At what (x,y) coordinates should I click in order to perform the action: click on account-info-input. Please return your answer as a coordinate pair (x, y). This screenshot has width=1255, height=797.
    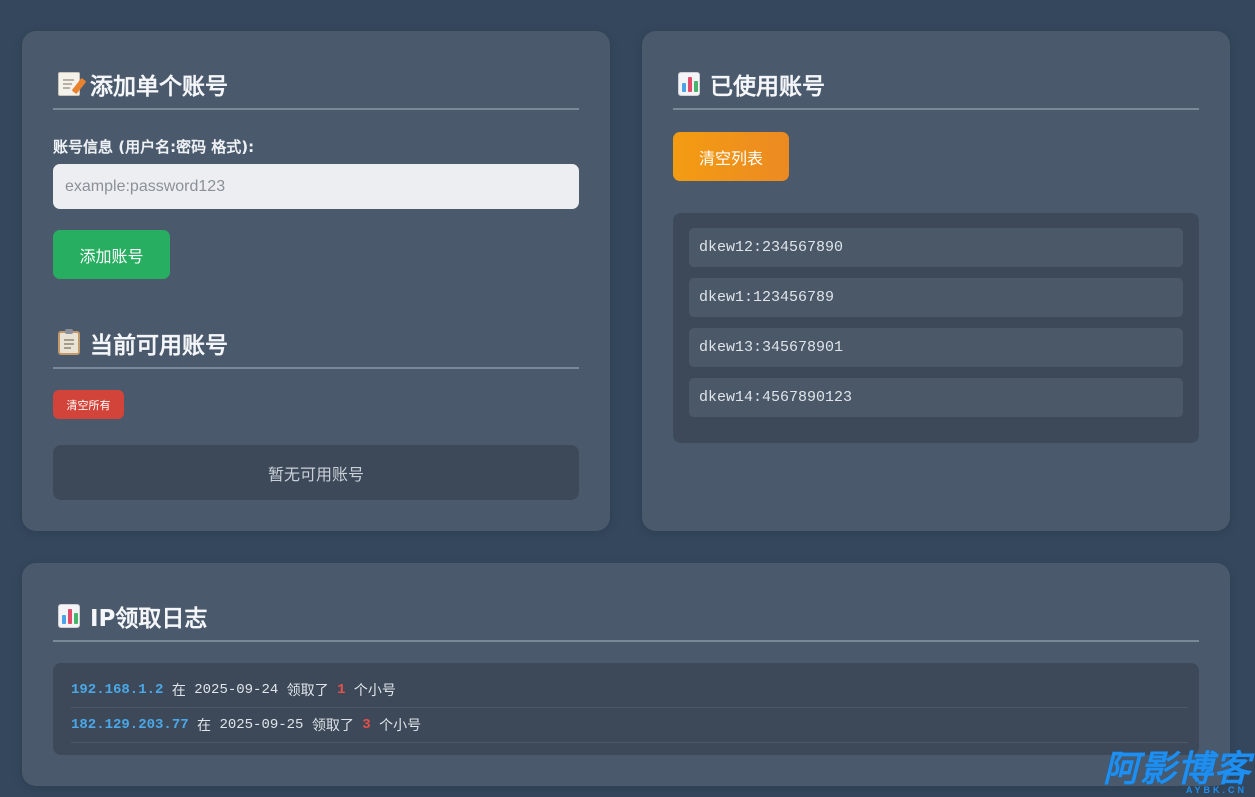
    Looking at the image, I should click on (316, 186).